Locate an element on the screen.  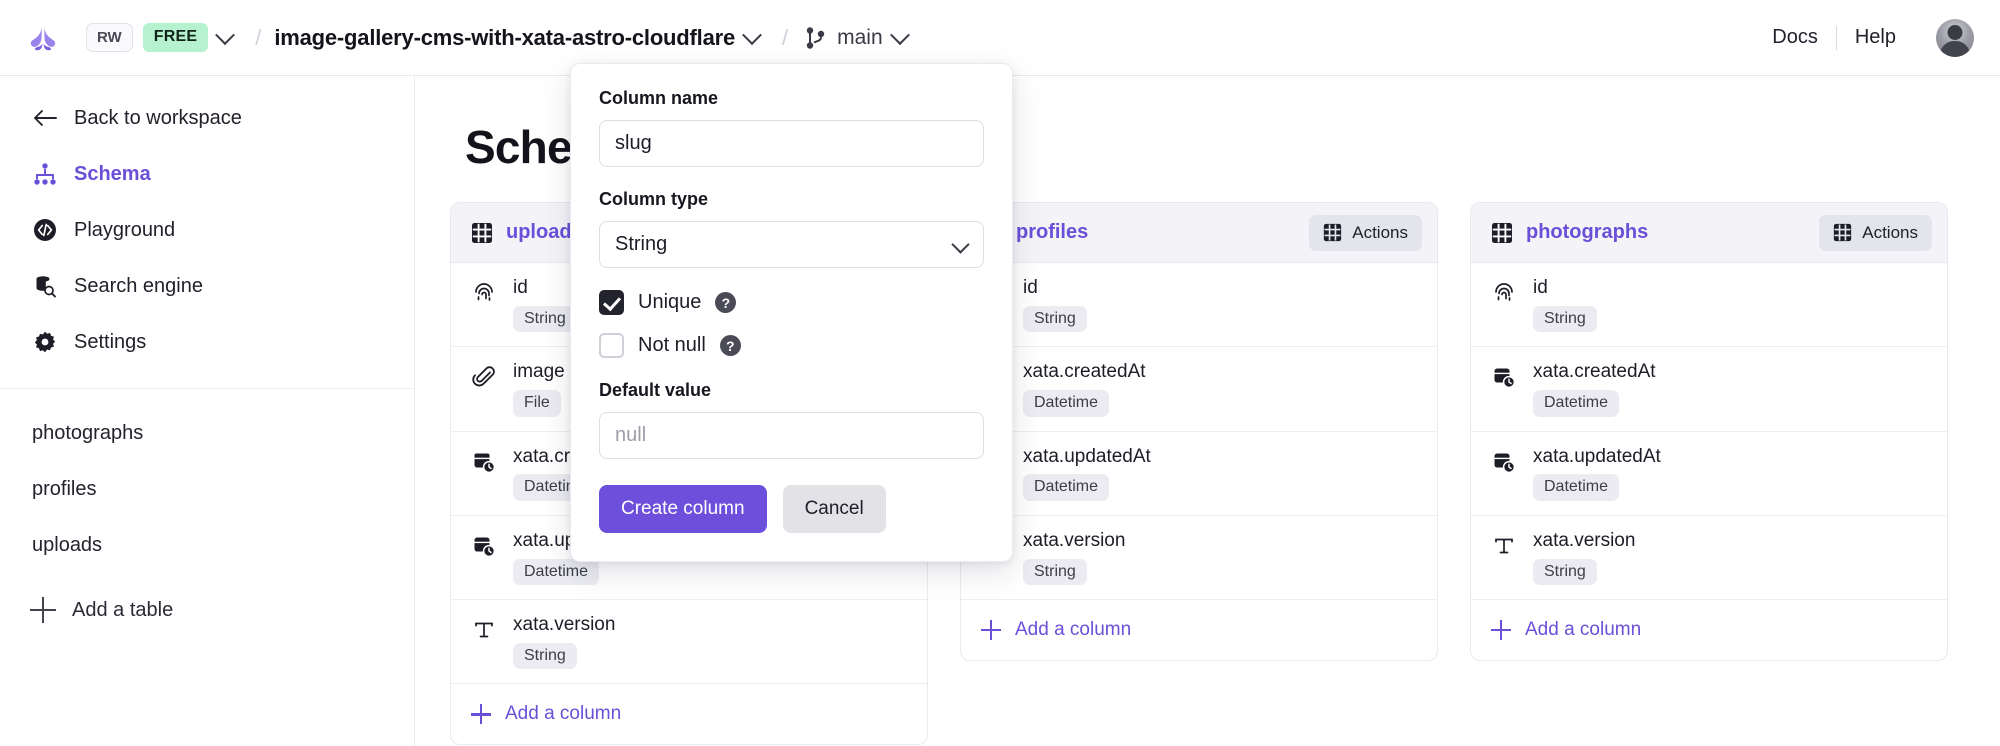
add-table-label: Add a table is located at coordinates (123, 609).